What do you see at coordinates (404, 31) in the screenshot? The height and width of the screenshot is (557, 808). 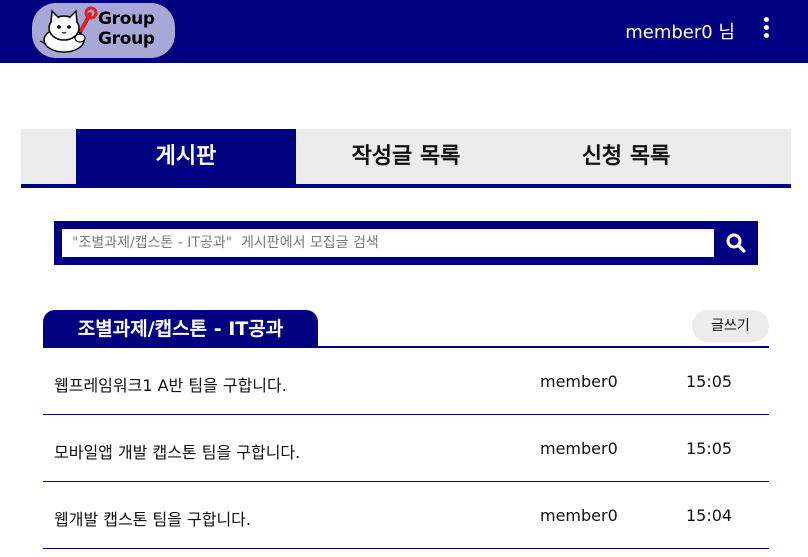 I see `top-header: Group Group member0 님` at bounding box center [404, 31].